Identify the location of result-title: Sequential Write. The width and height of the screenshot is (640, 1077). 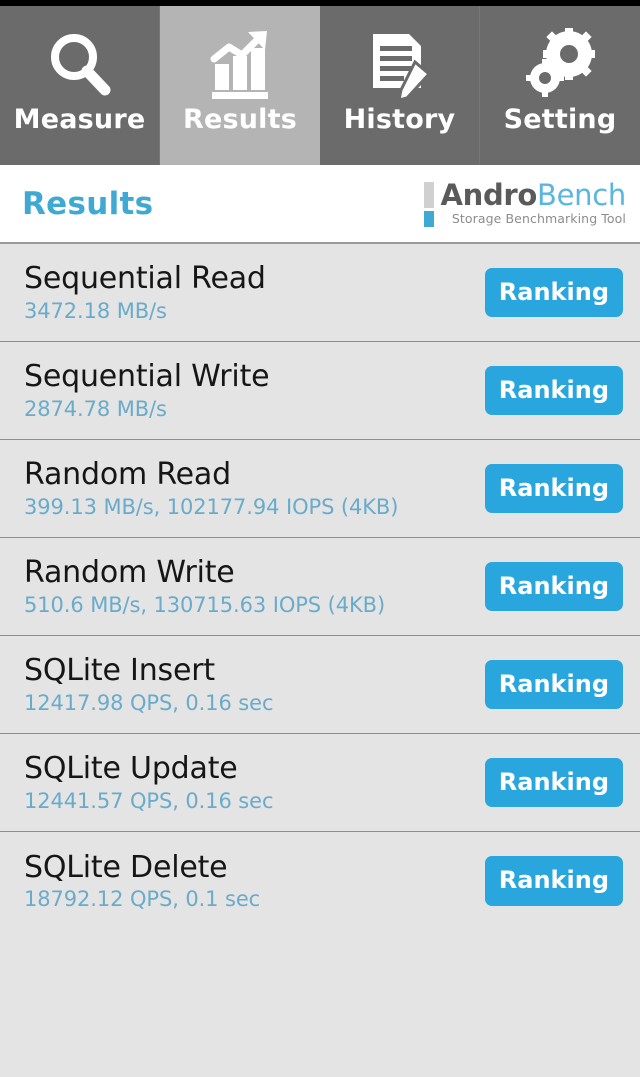
(147, 377).